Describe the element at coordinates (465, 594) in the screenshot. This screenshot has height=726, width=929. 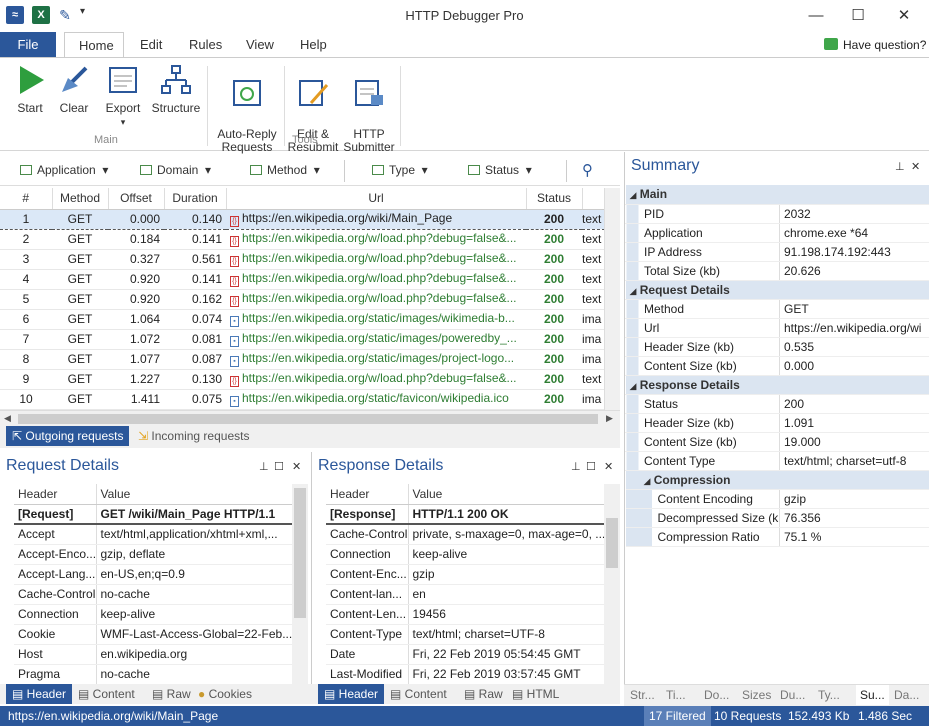
I see `header-row: Content-lan... en` at that location.